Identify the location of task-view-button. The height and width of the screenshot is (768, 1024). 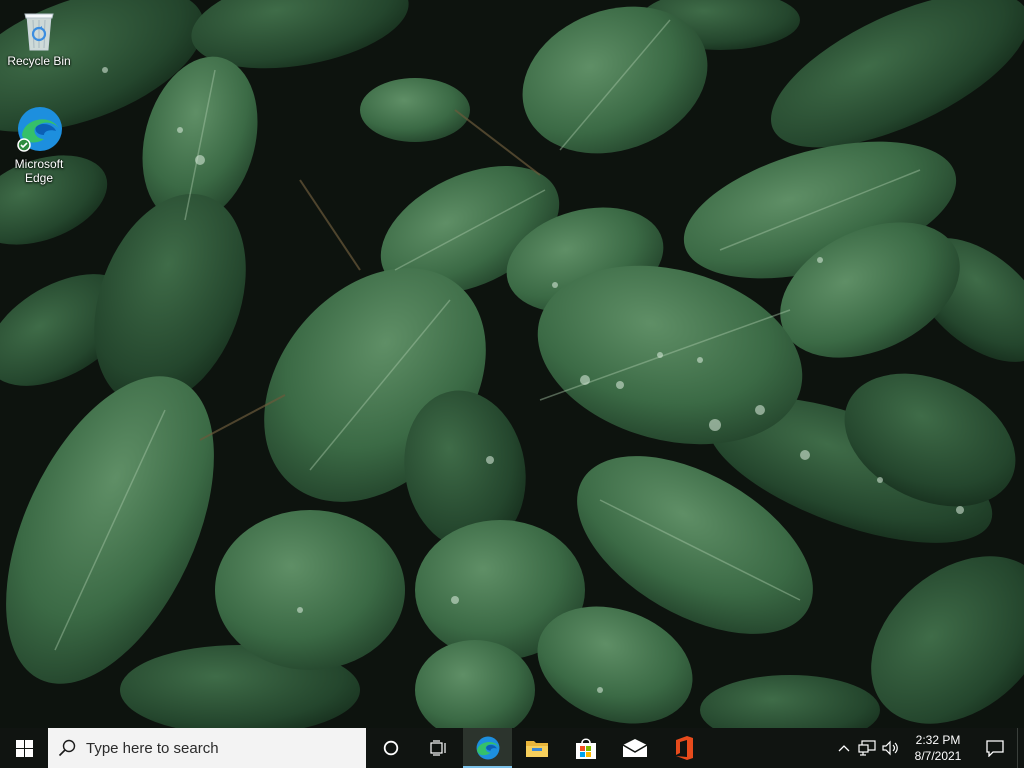
(439, 748).